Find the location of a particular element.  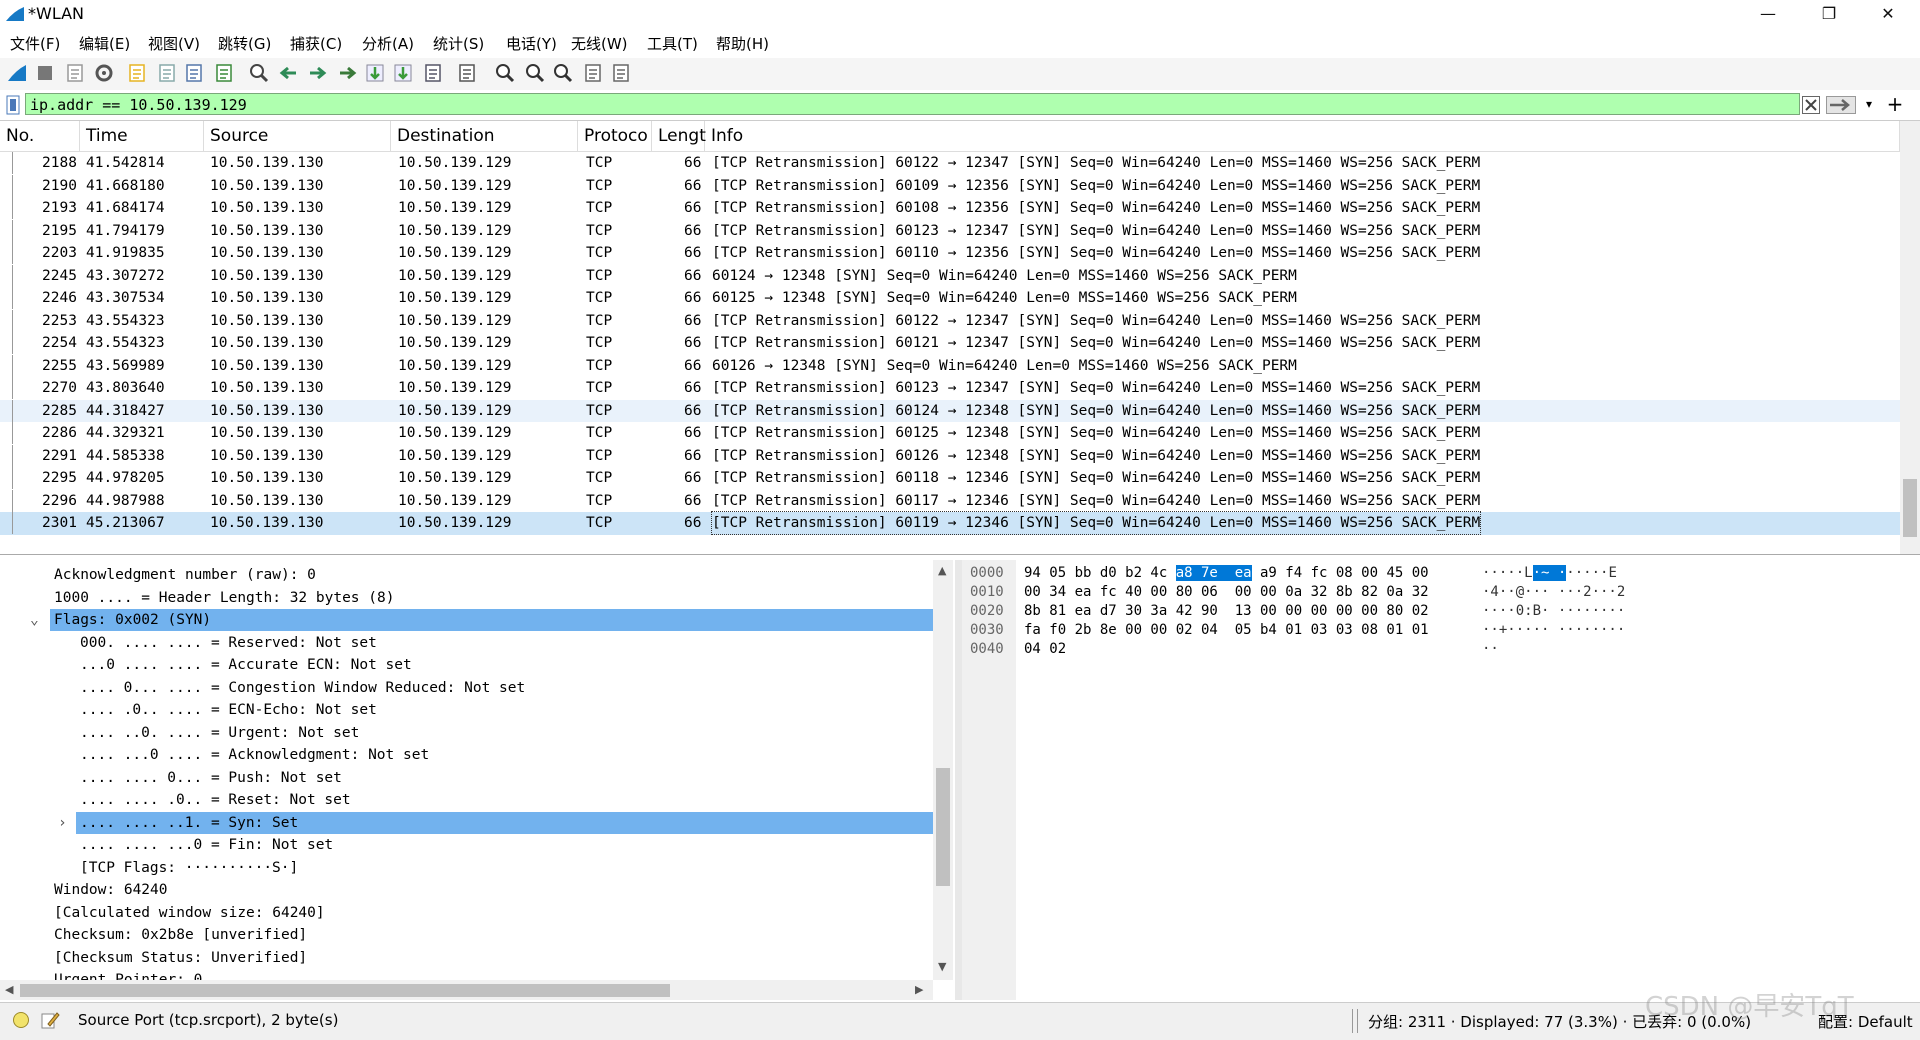

display-filter-input: ip.addr == 10.50.139.129 is located at coordinates (912, 104).